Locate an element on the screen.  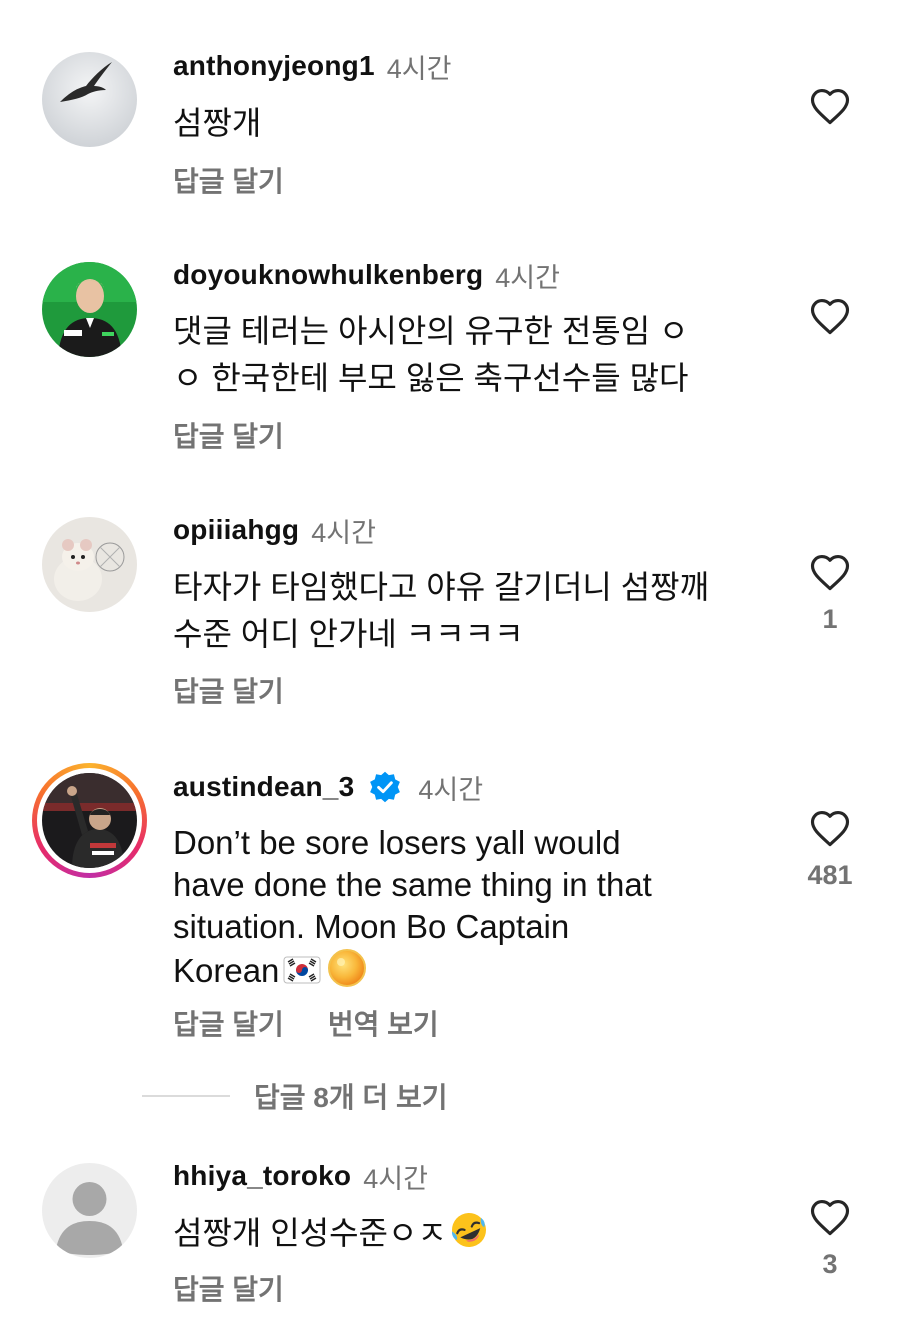
like-area: 3 is located at coordinates (830, 1238).